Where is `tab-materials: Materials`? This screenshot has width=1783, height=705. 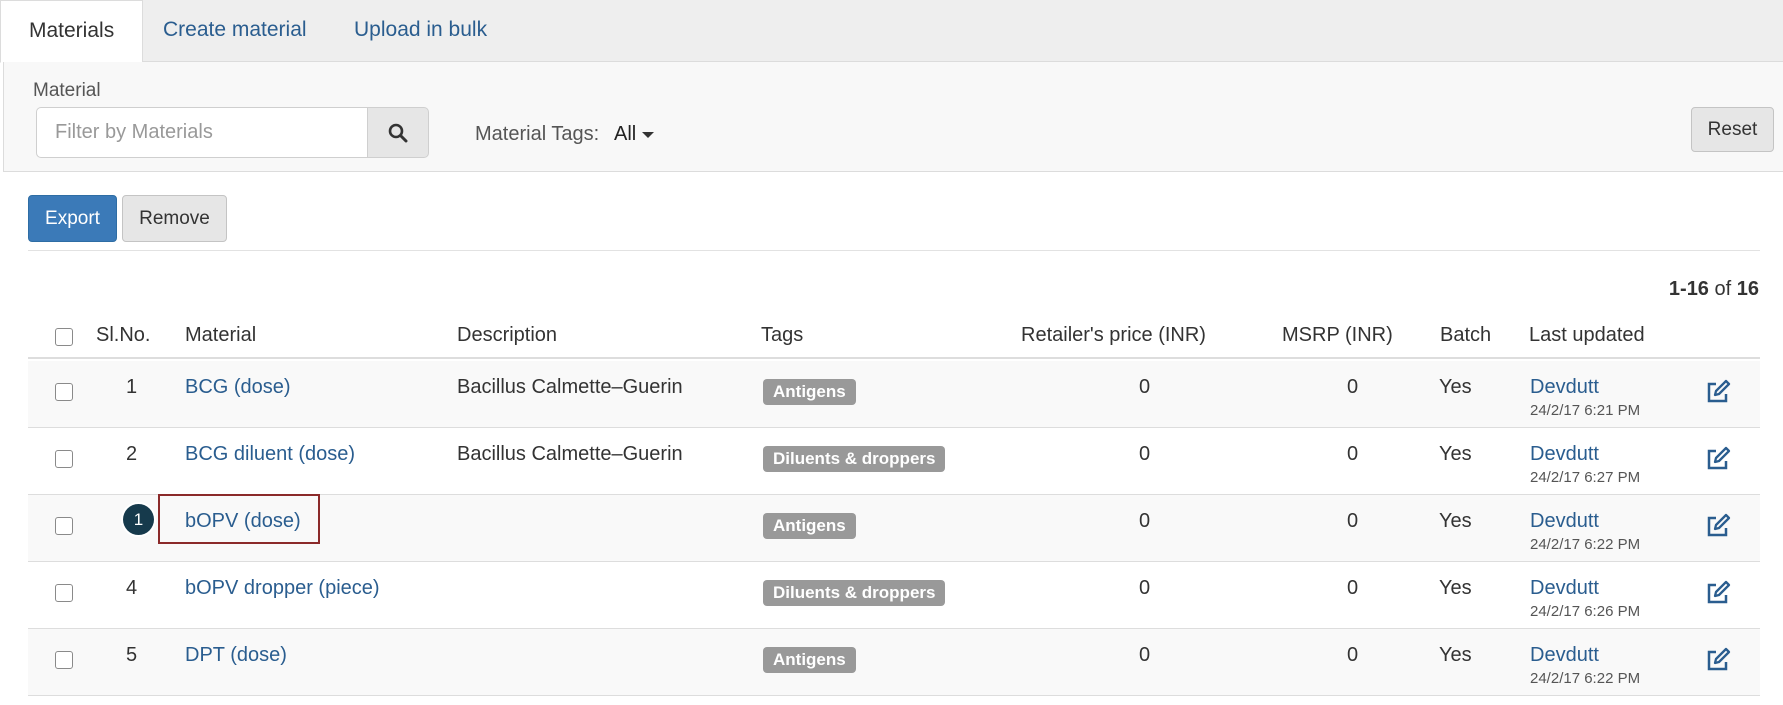
tab-materials: Materials is located at coordinates (72, 31).